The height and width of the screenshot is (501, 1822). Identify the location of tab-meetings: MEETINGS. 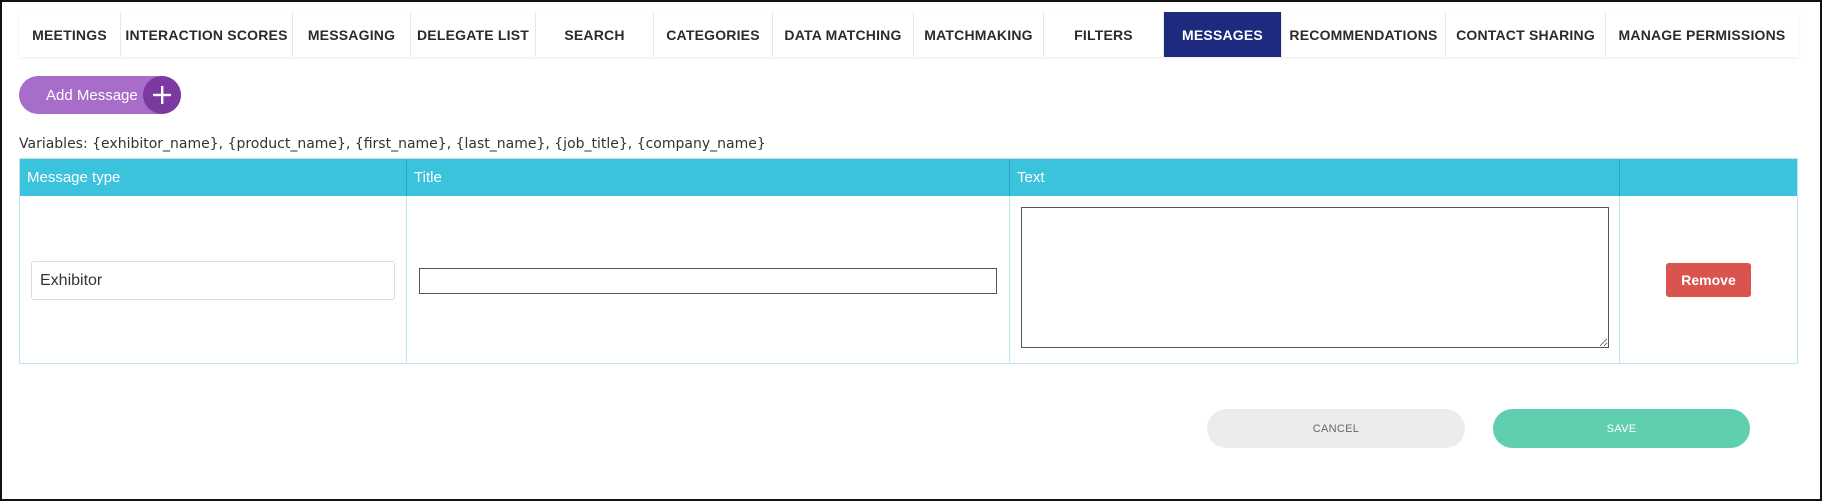
(70, 34).